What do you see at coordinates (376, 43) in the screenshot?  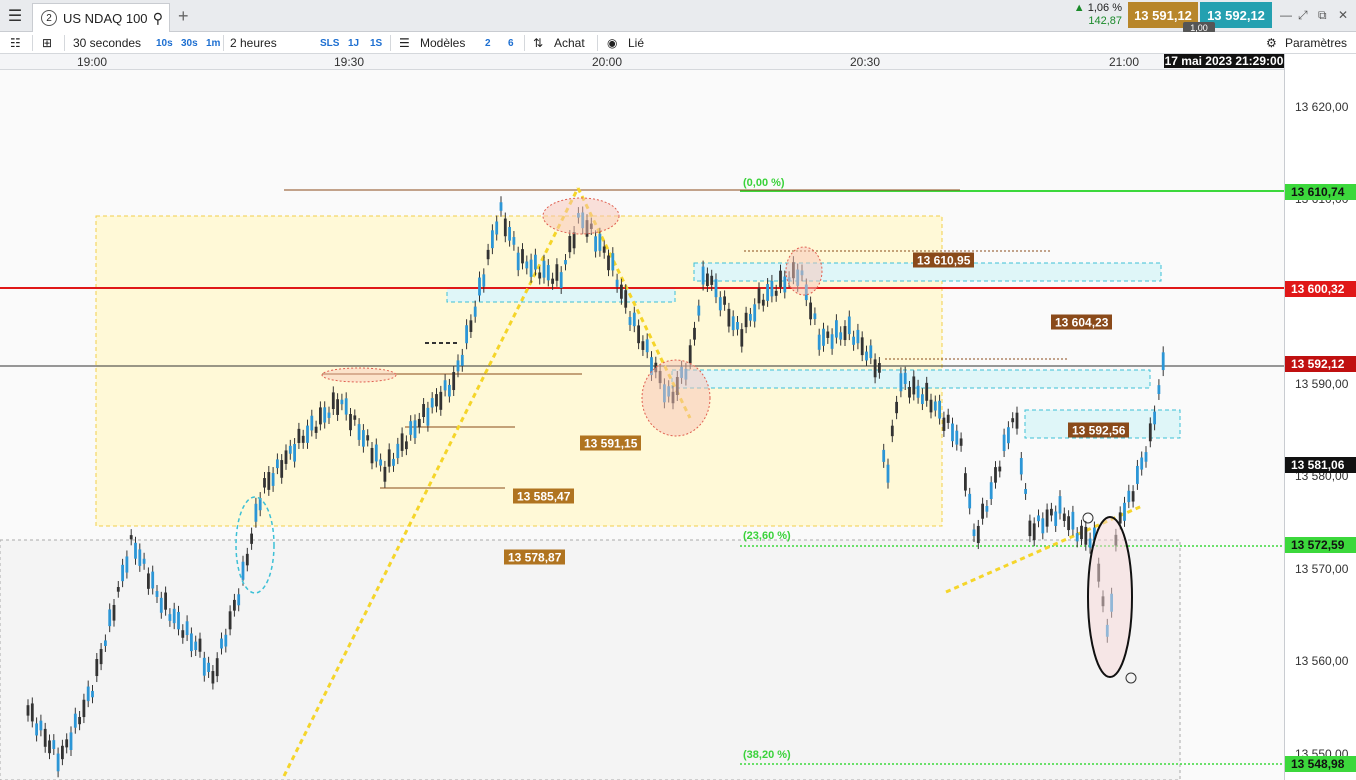 I see `range-shortcut-1s: 1S` at bounding box center [376, 43].